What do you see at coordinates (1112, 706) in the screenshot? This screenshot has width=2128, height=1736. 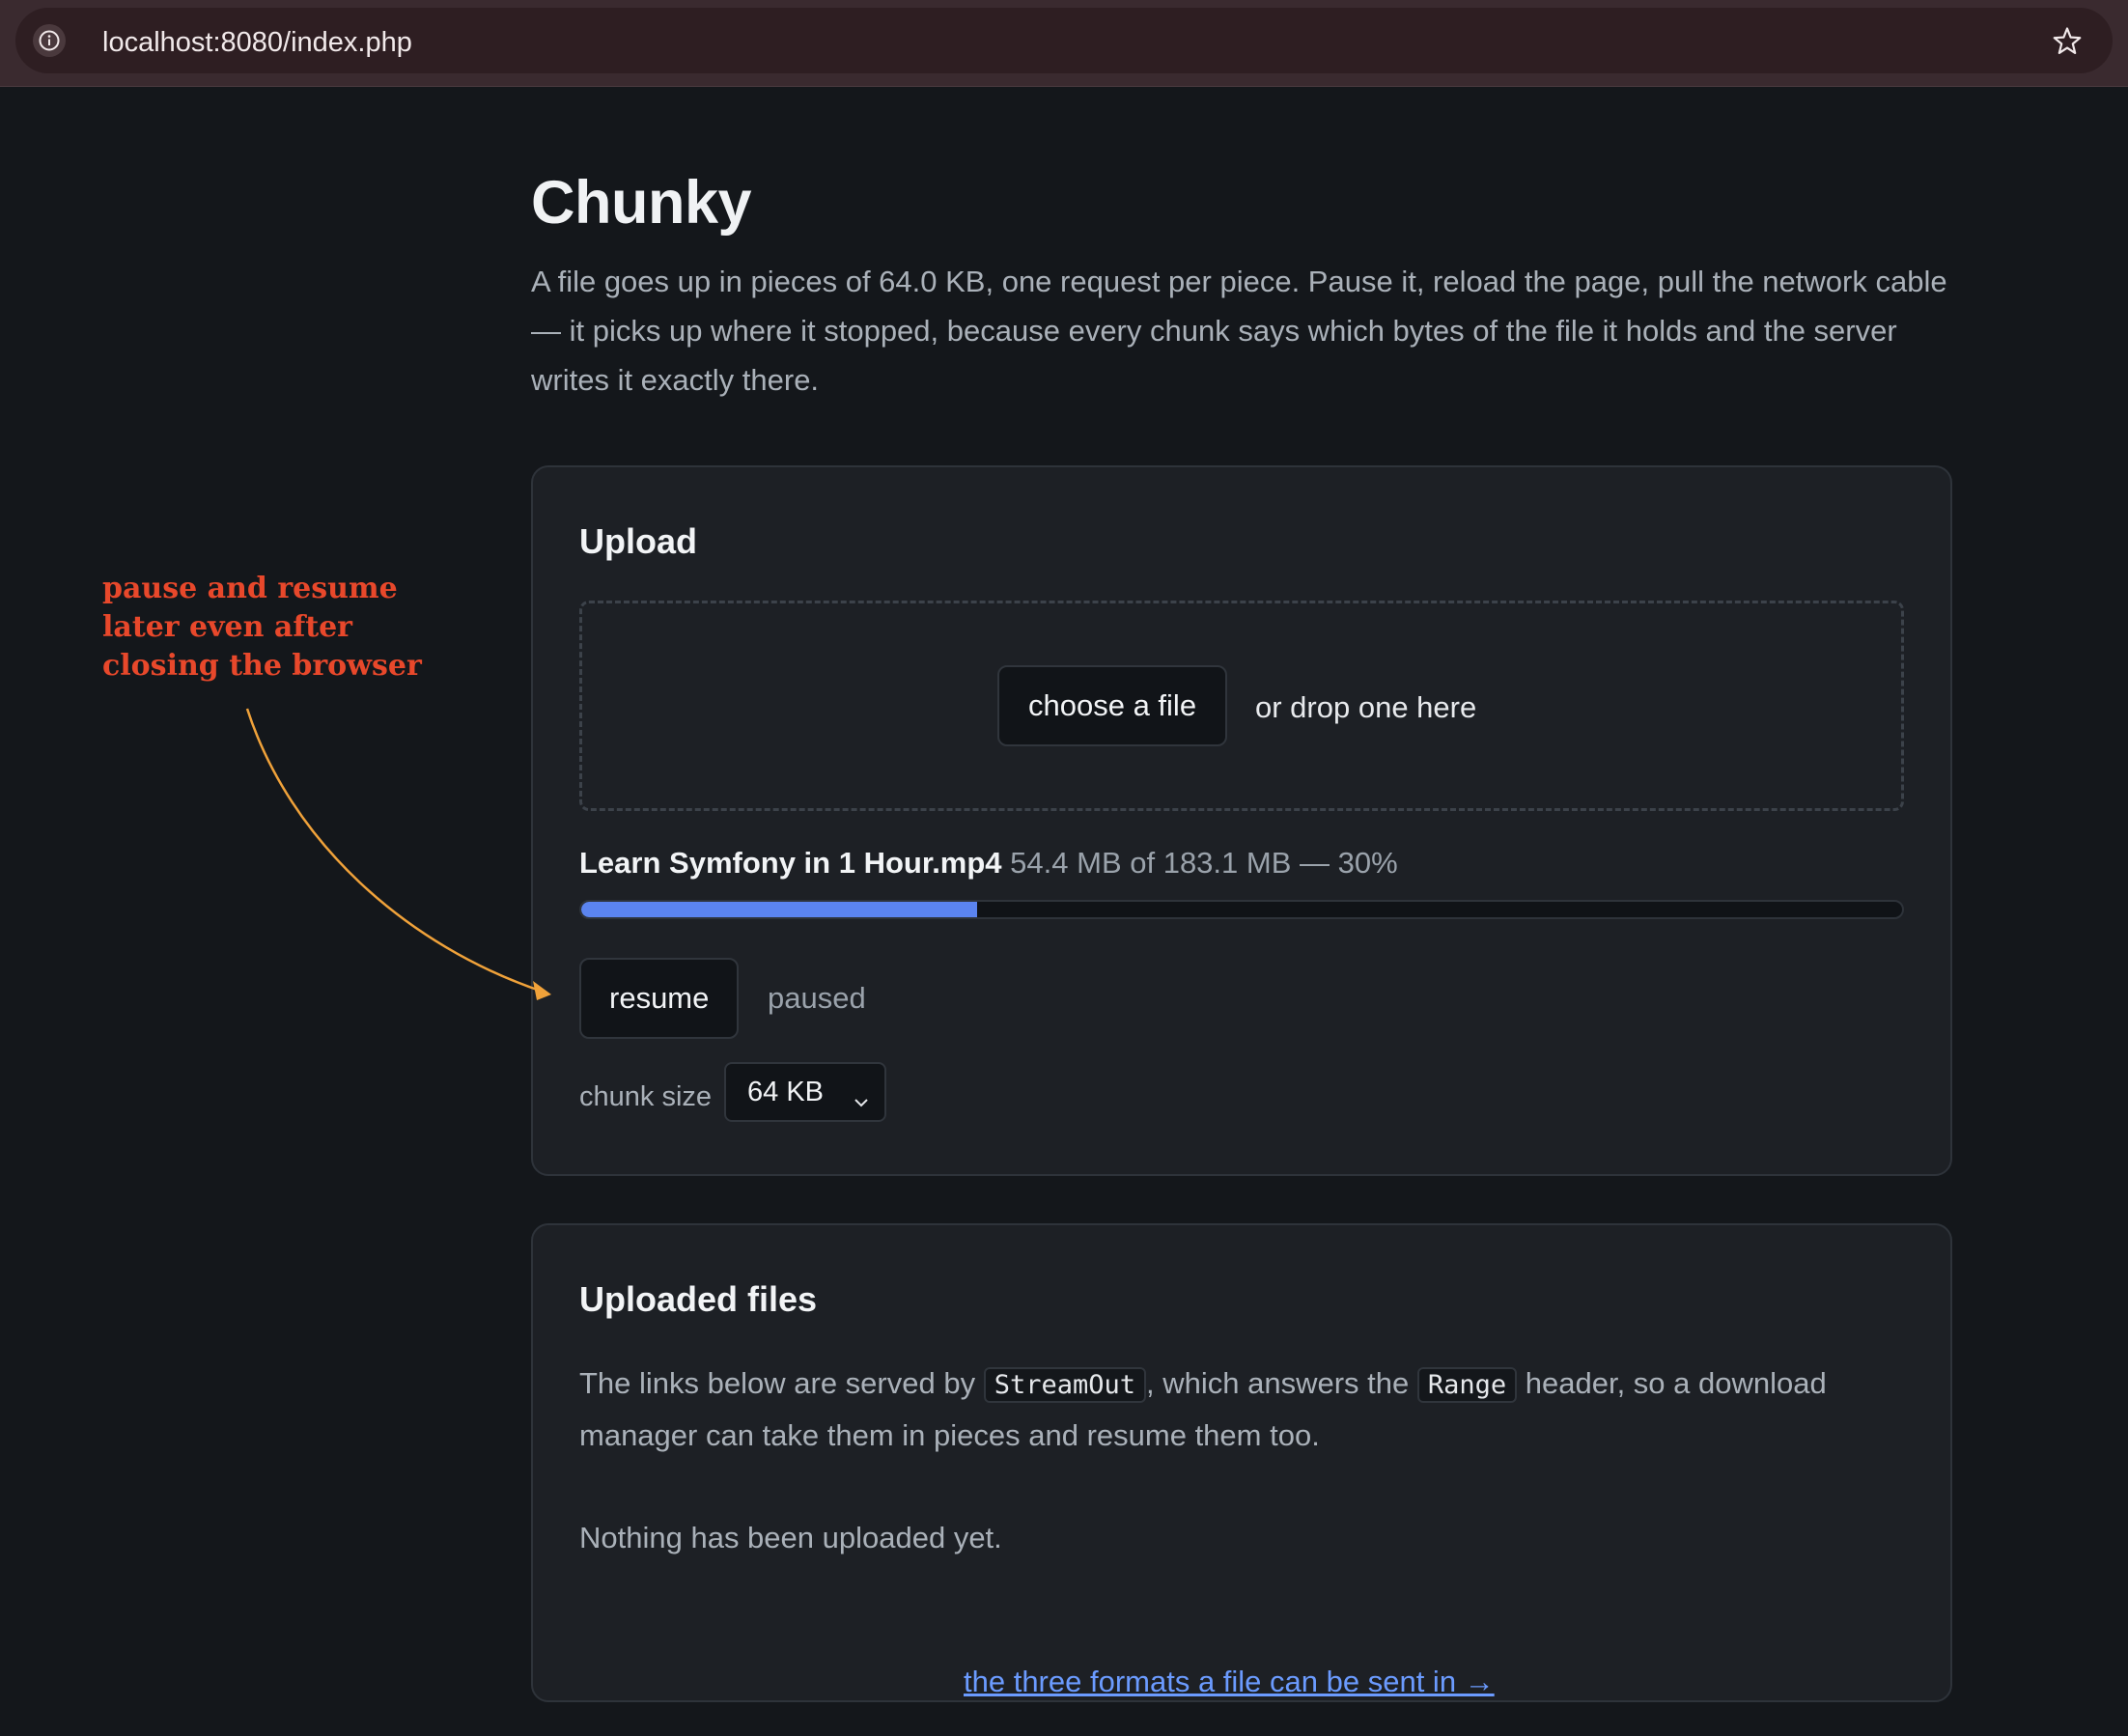 I see `choose-file-button: choose a file` at bounding box center [1112, 706].